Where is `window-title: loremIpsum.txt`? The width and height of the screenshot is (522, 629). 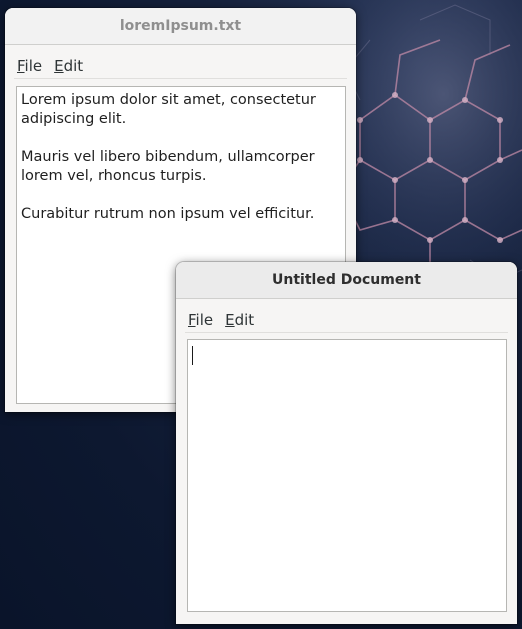
window-title: loremIpsum.txt is located at coordinates (180, 26).